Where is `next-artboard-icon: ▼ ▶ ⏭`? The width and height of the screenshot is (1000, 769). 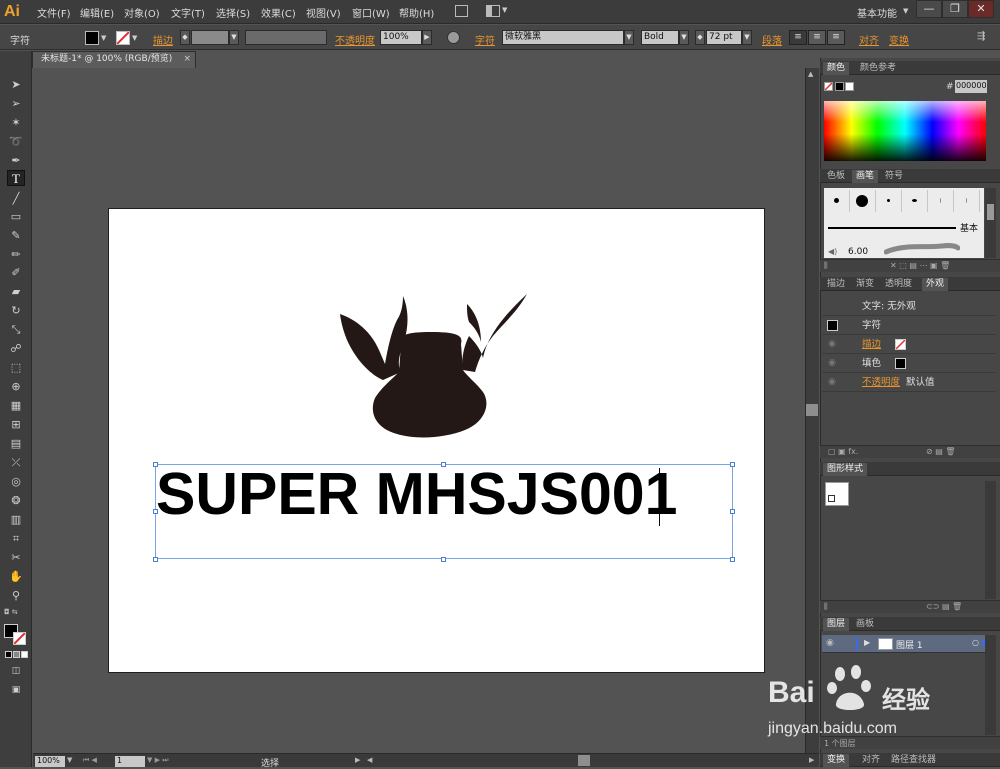 next-artboard-icon: ▼ ▶ ⏭ is located at coordinates (158, 760).